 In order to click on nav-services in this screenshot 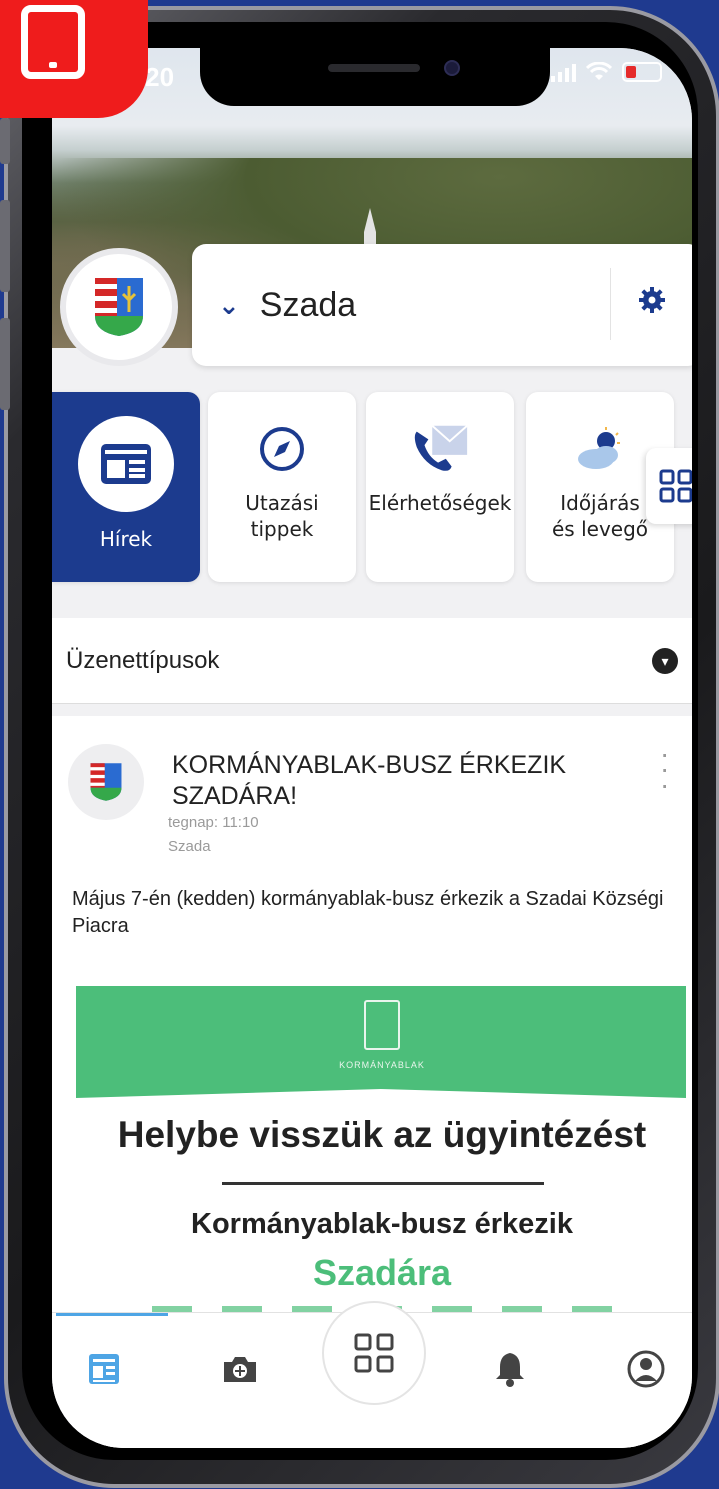, I will do `click(374, 1353)`.